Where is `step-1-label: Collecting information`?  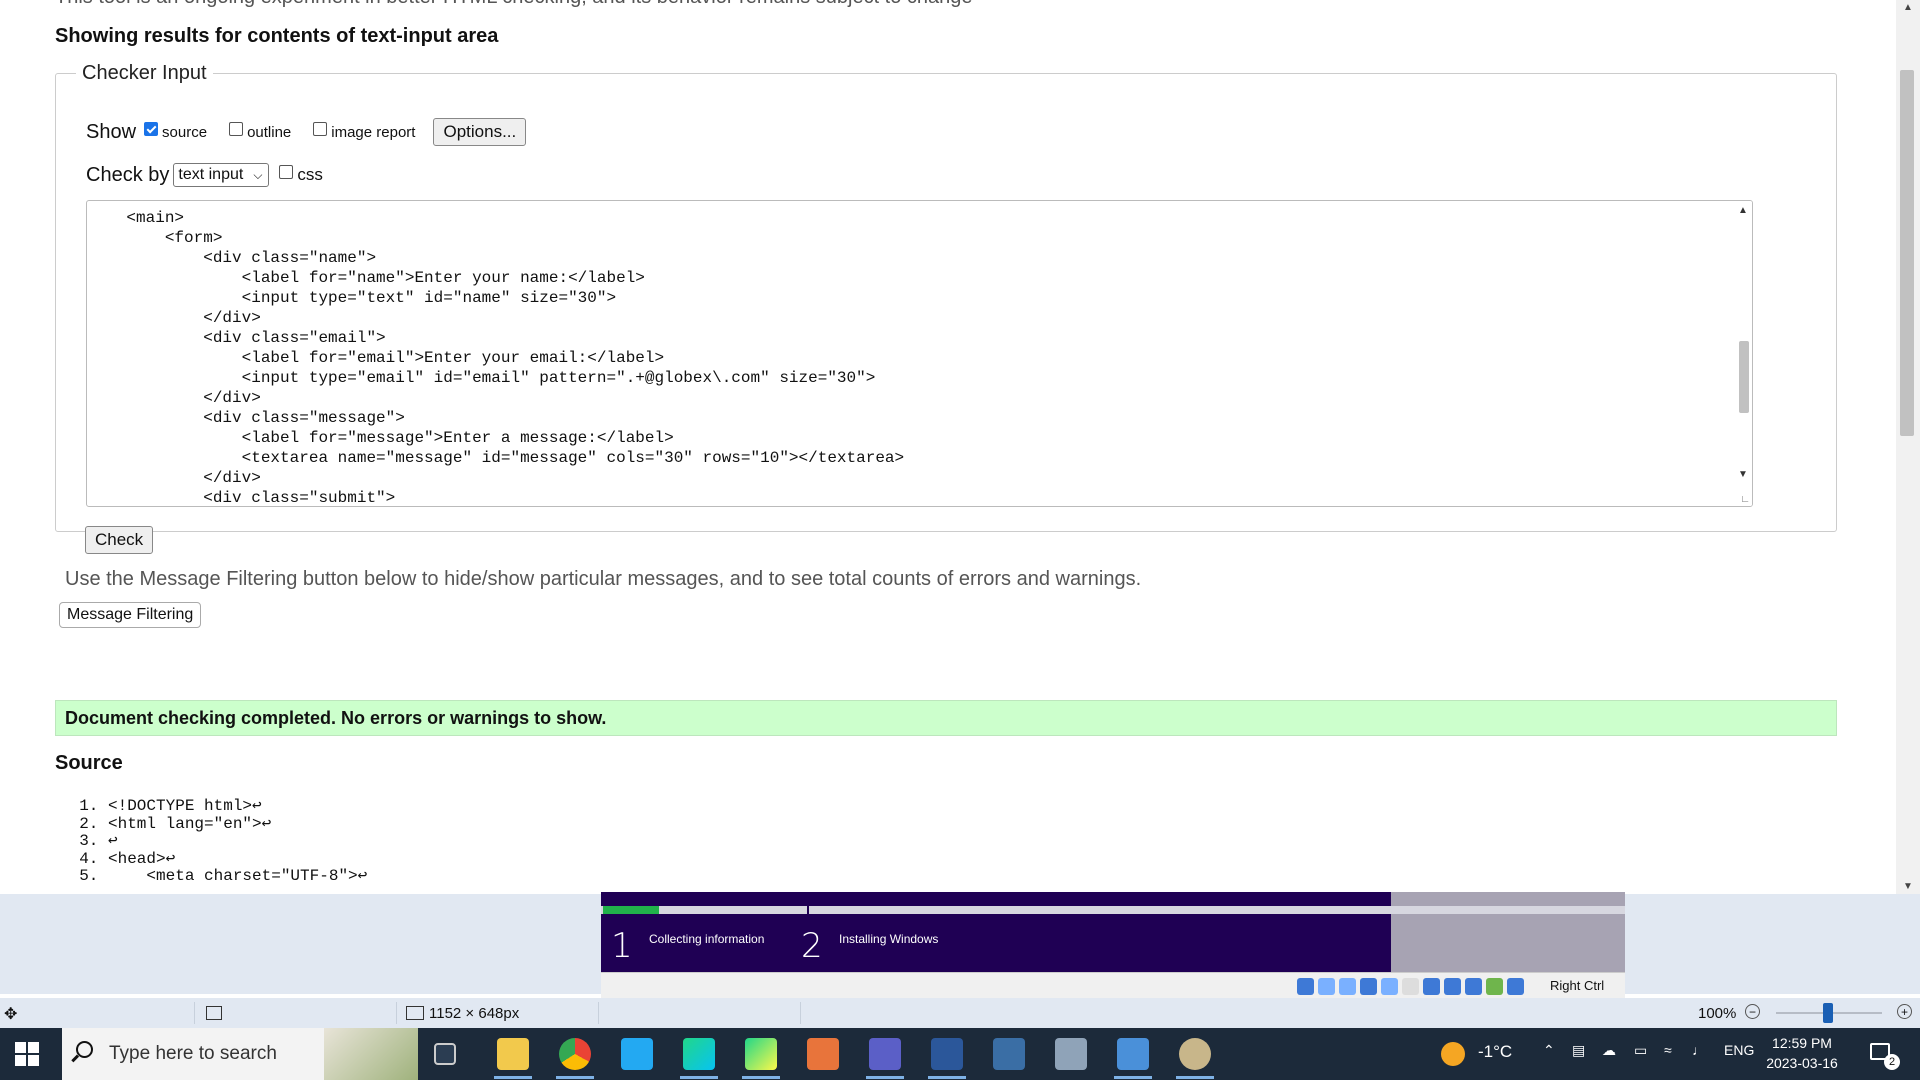
step-1-label: Collecting information is located at coordinates (707, 939).